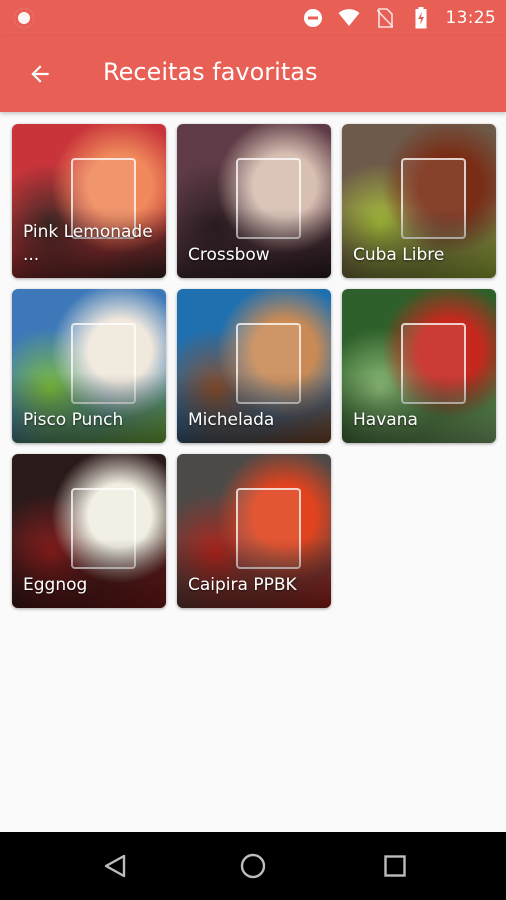 The width and height of the screenshot is (506, 900). I want to click on nav-back-button, so click(115, 866).